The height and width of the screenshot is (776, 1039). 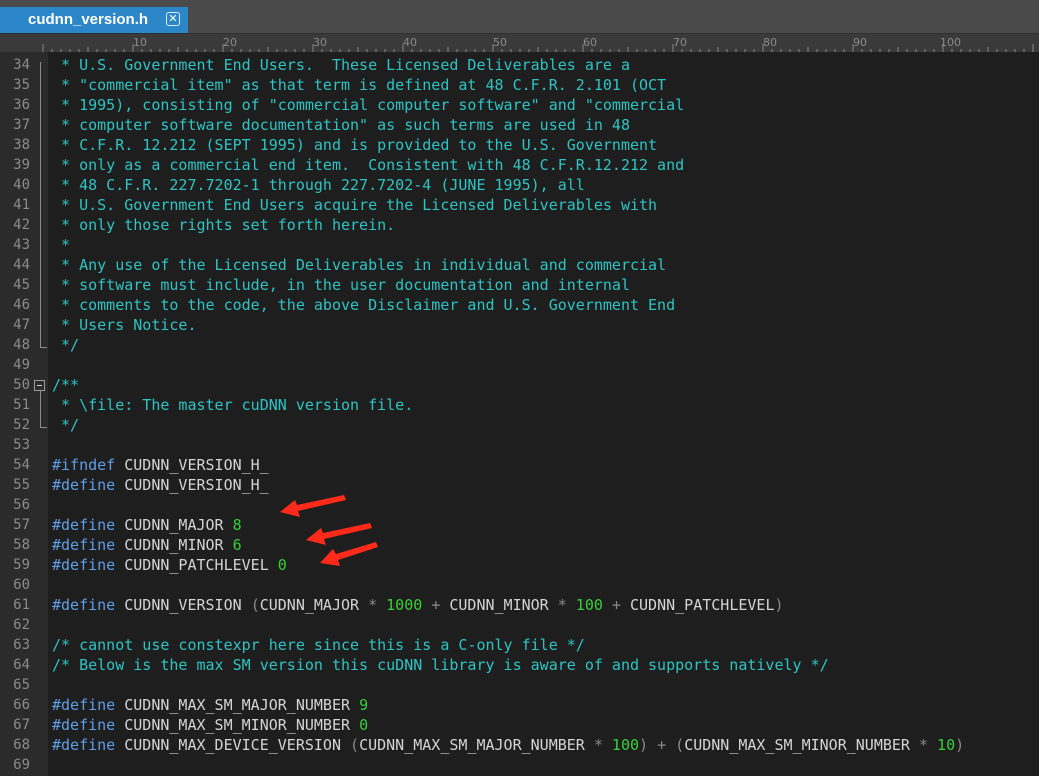 What do you see at coordinates (21, 165) in the screenshot?
I see `line-number: 39` at bounding box center [21, 165].